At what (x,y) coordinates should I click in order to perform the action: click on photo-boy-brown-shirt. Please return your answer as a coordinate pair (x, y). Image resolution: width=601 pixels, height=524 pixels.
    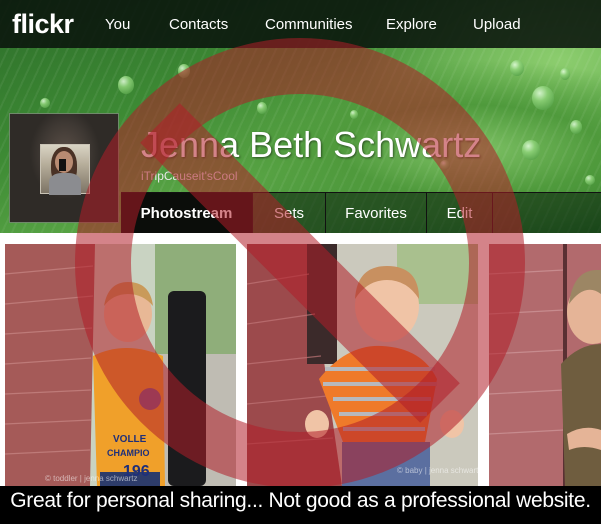
    Looking at the image, I should click on (545, 365).